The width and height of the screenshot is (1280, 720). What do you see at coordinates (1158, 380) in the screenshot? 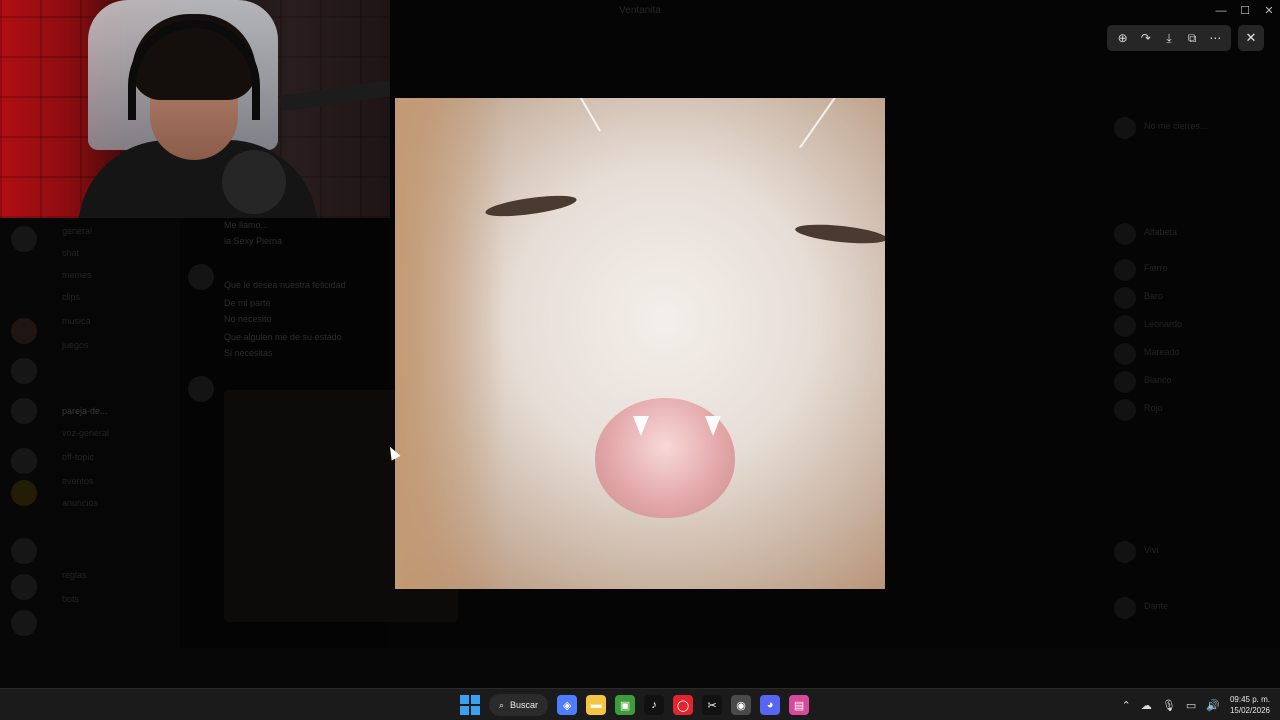
I see `member-item: Blanco` at bounding box center [1158, 380].